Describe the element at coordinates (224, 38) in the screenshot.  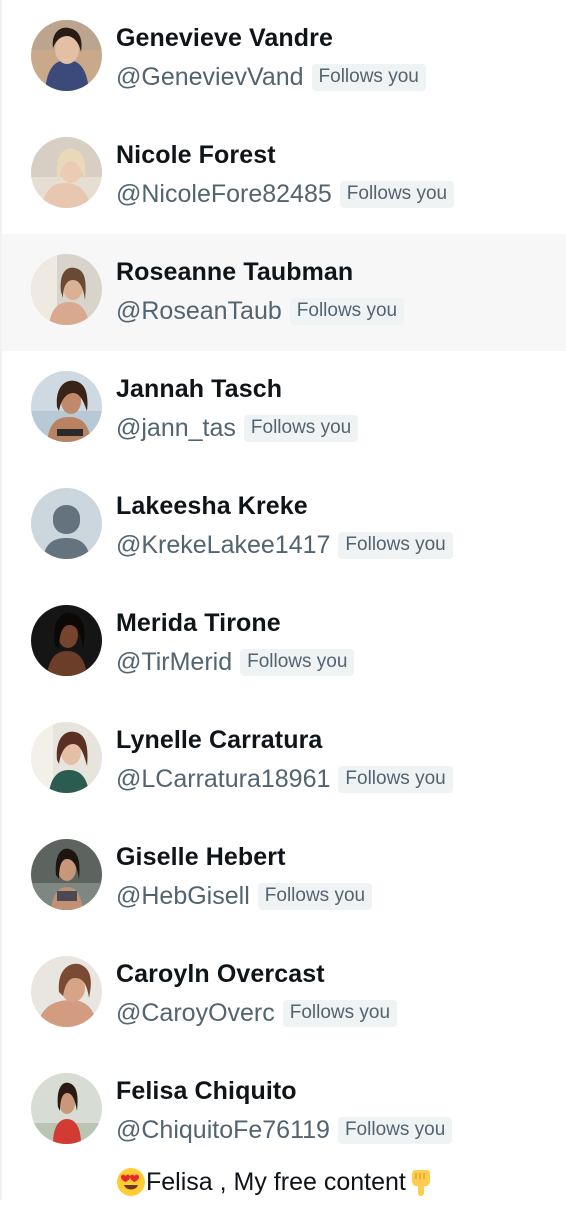
I see `user-display-name: Genevieve Vandre` at that location.